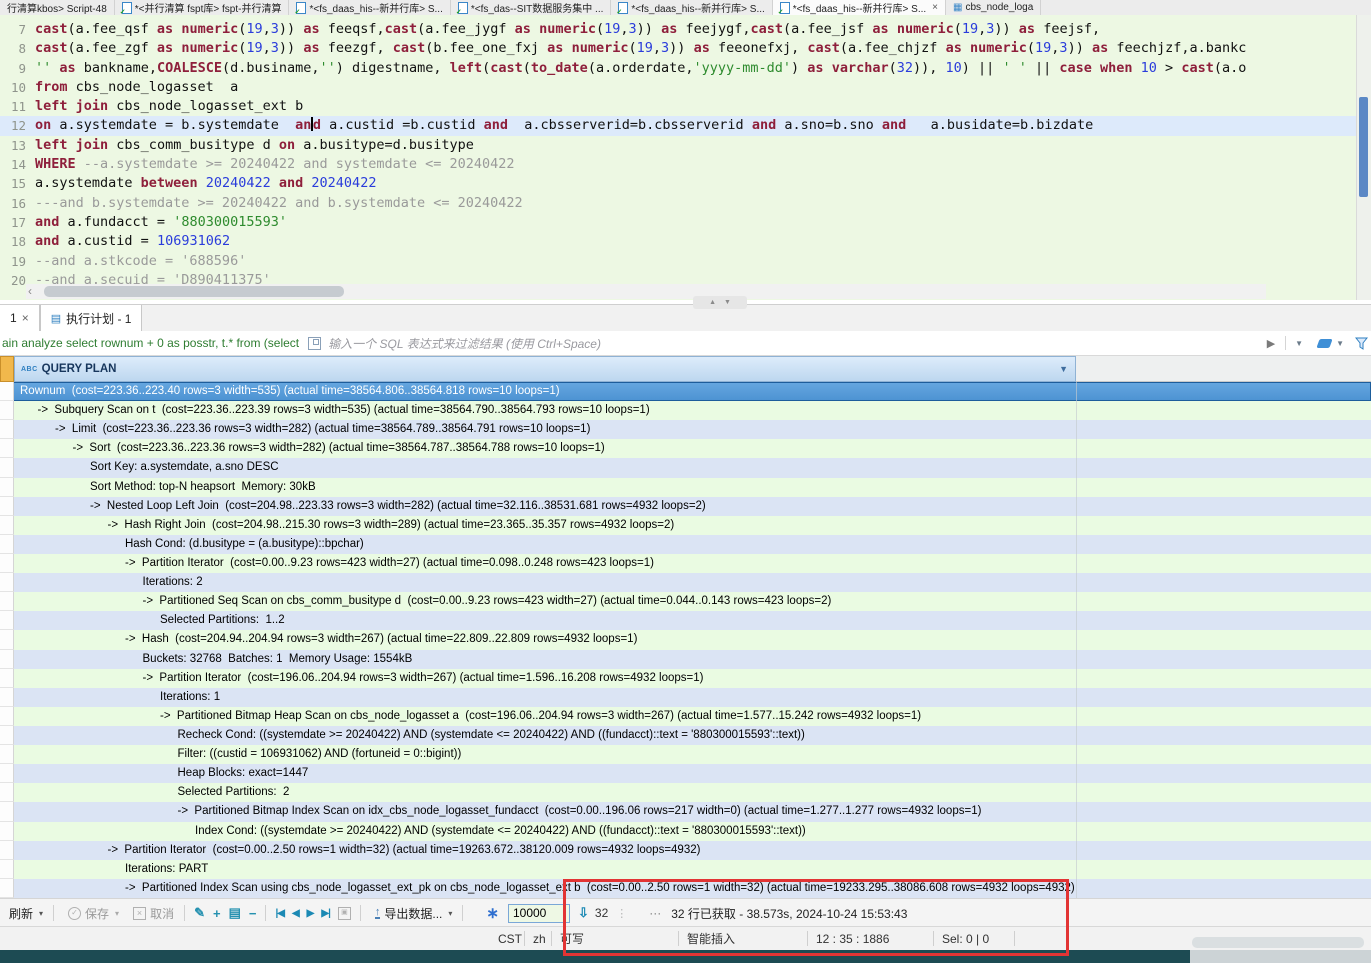 This screenshot has width=1371, height=963. What do you see at coordinates (712, 302) in the screenshot?
I see `collapse-up-icon: ▲` at bounding box center [712, 302].